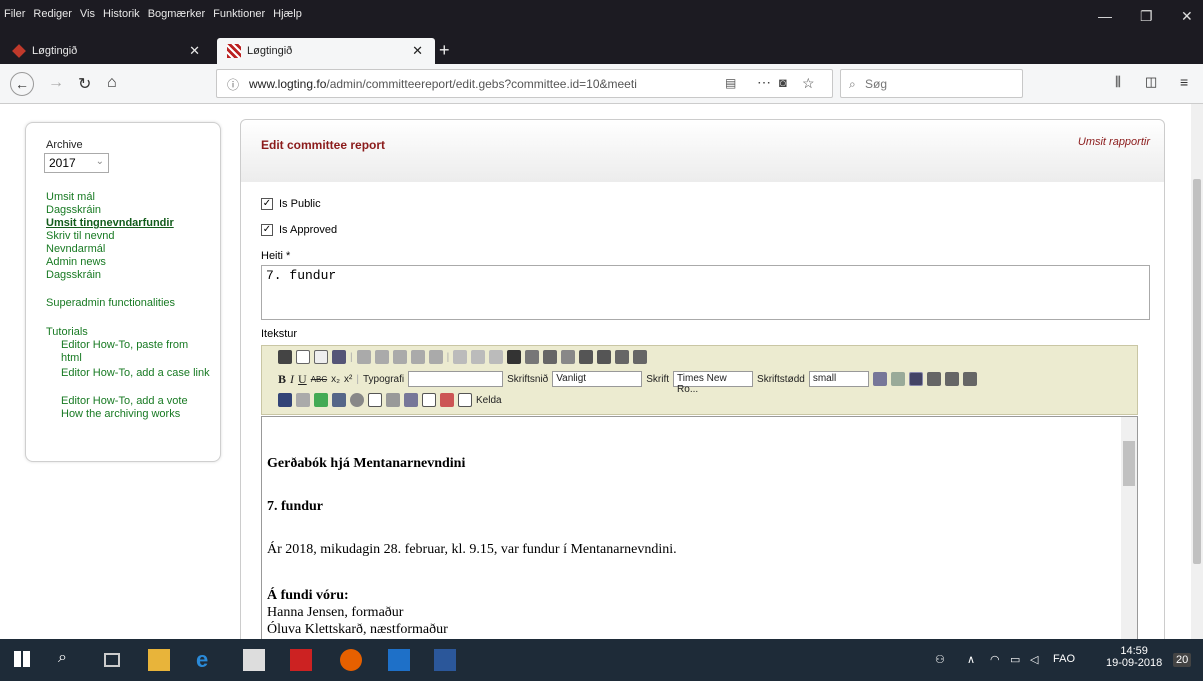 This screenshot has height=681, width=1203. What do you see at coordinates (532, 357) in the screenshot?
I see `replace-icon` at bounding box center [532, 357].